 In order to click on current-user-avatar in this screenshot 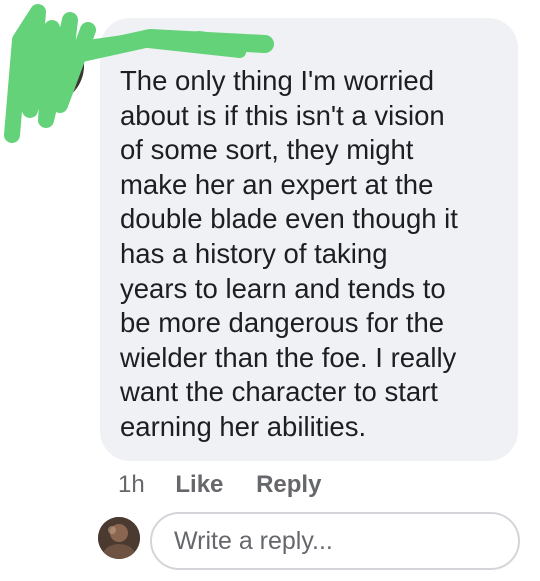, I will do `click(119, 538)`.